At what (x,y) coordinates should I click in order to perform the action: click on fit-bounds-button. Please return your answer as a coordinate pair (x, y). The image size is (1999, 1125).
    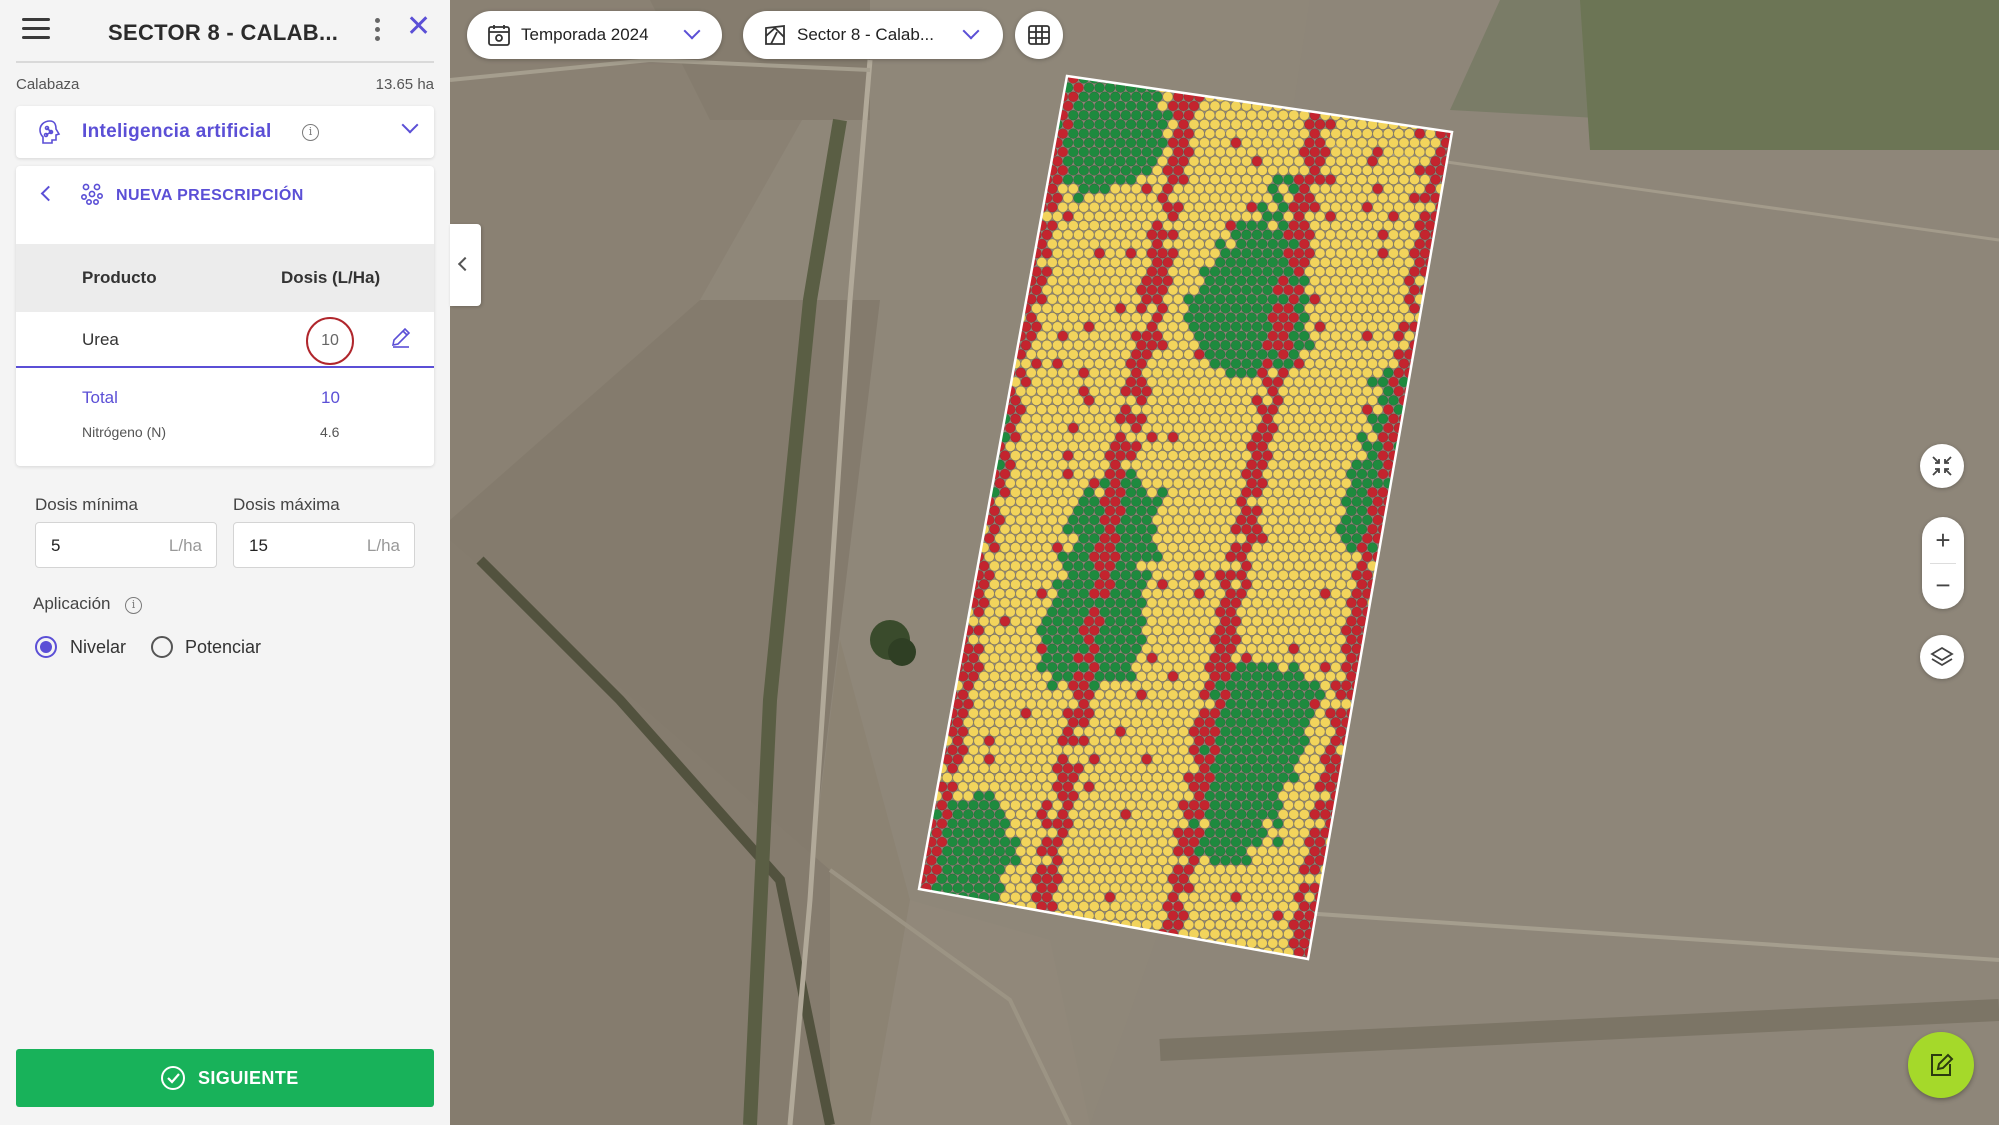
    Looking at the image, I should click on (1942, 466).